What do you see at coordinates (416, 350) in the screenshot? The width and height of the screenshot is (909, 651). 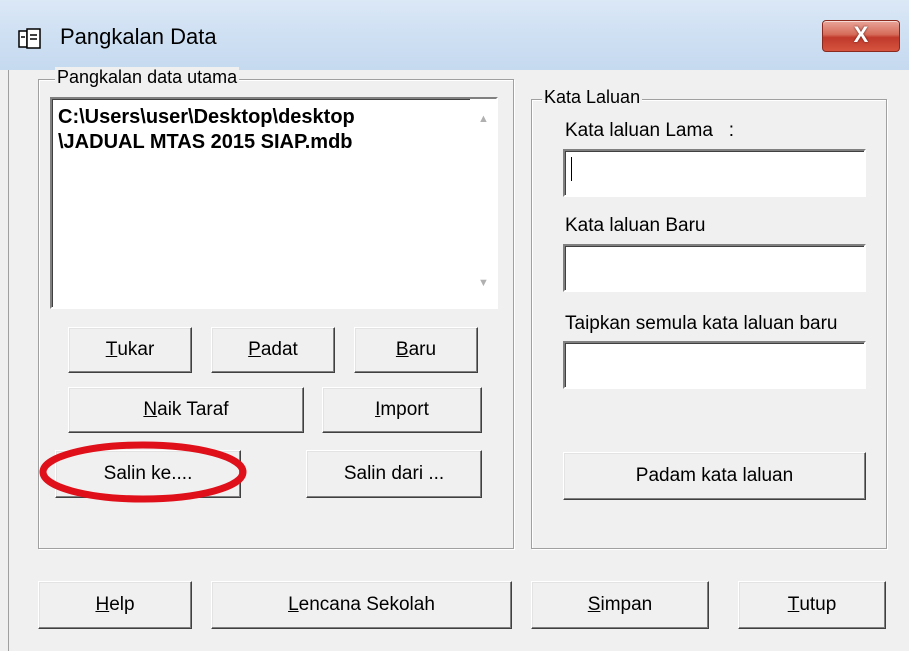 I see `baru-button: Baru` at bounding box center [416, 350].